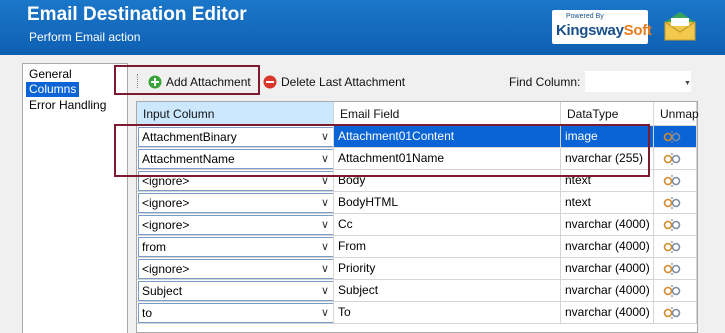 Image resolution: width=725 pixels, height=333 pixels. I want to click on header-email-field: Email Field, so click(447, 114).